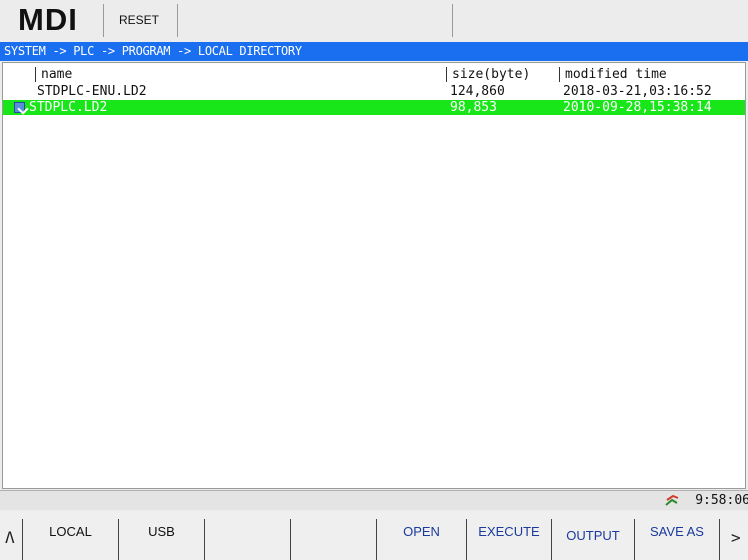 The width and height of the screenshot is (748, 560). What do you see at coordinates (10, 538) in the screenshot?
I see `prev-page-button: Λ` at bounding box center [10, 538].